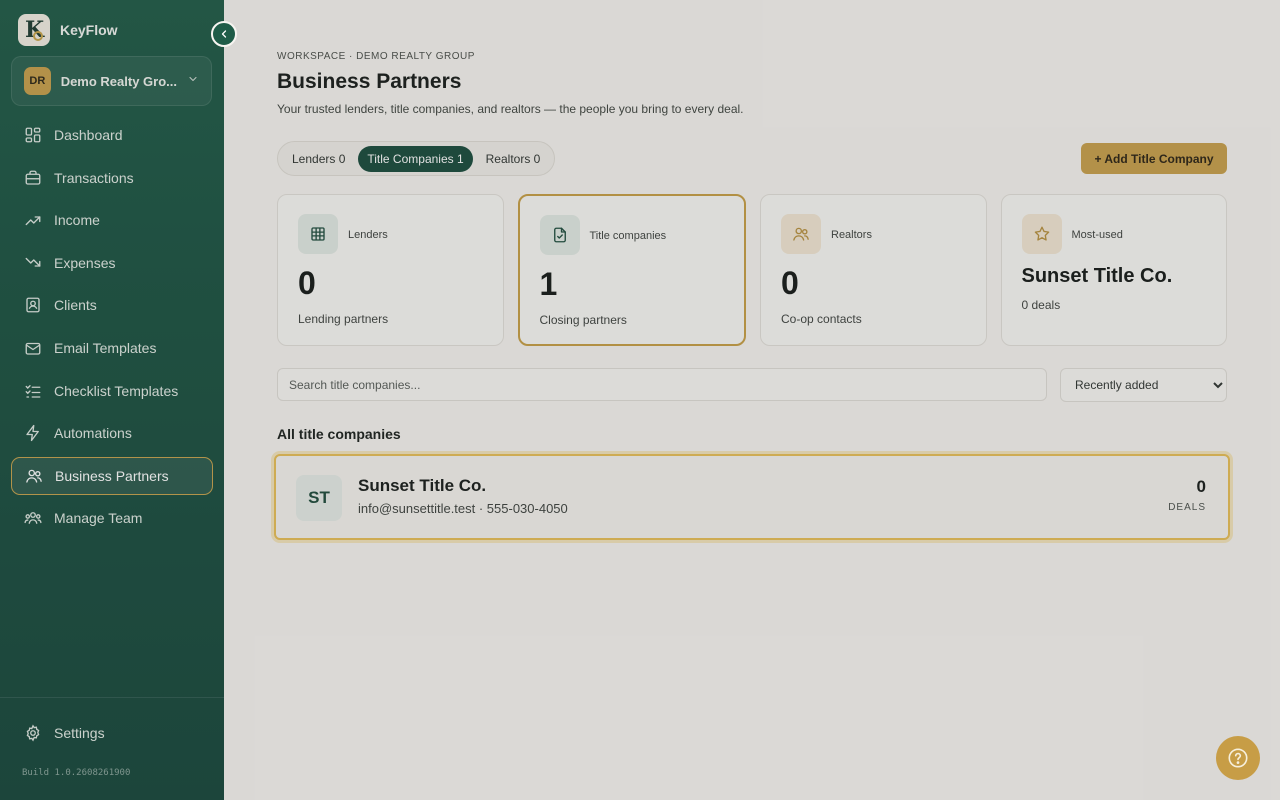 This screenshot has height=800, width=1280. Describe the element at coordinates (38, 36) in the screenshot. I see `key-icon` at that location.